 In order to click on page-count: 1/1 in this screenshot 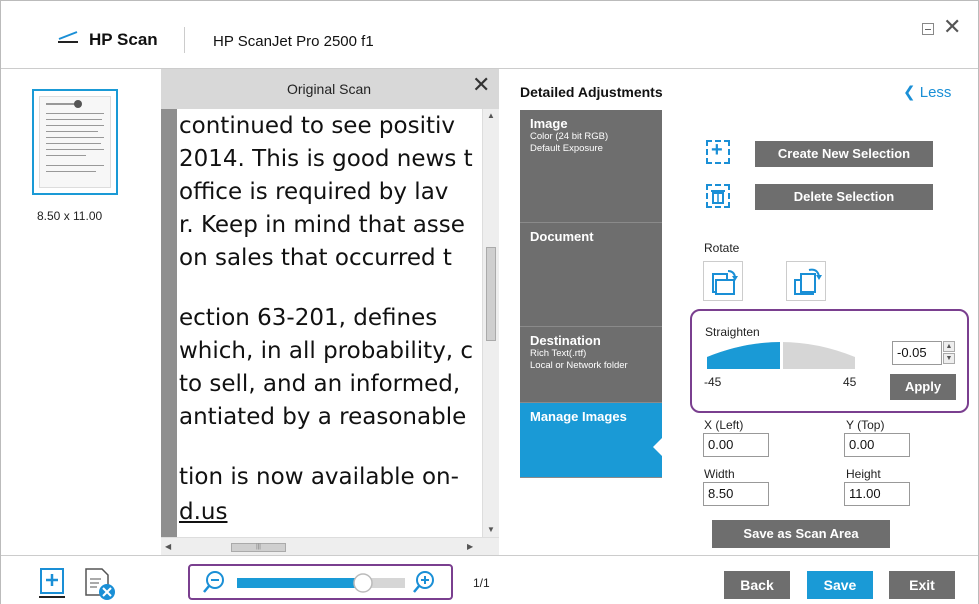, I will do `click(481, 583)`.